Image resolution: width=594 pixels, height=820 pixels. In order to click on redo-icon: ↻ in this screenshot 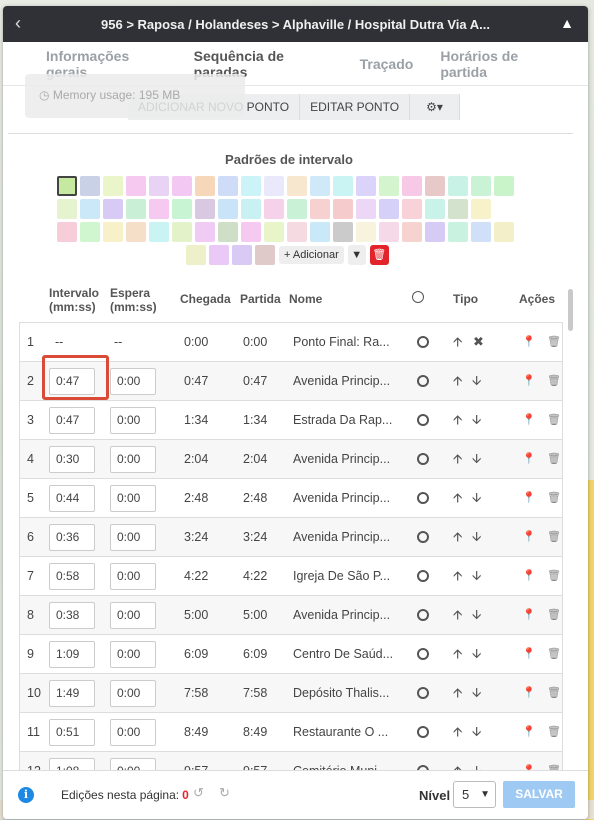, I will do `click(224, 793)`.